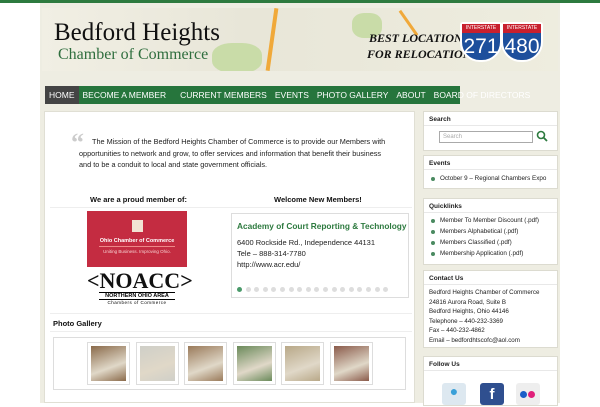  I want to click on nav-events: EVENTS, so click(292, 95).